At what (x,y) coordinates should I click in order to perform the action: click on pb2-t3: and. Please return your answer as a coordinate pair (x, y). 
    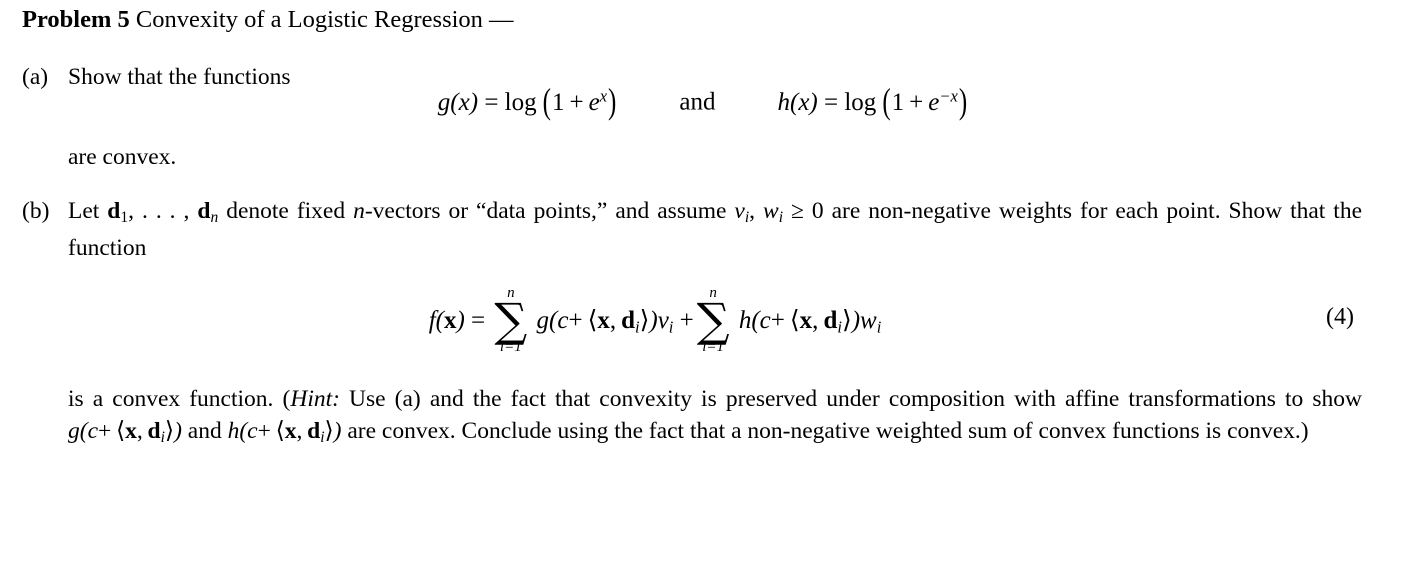
    Looking at the image, I should click on (204, 431).